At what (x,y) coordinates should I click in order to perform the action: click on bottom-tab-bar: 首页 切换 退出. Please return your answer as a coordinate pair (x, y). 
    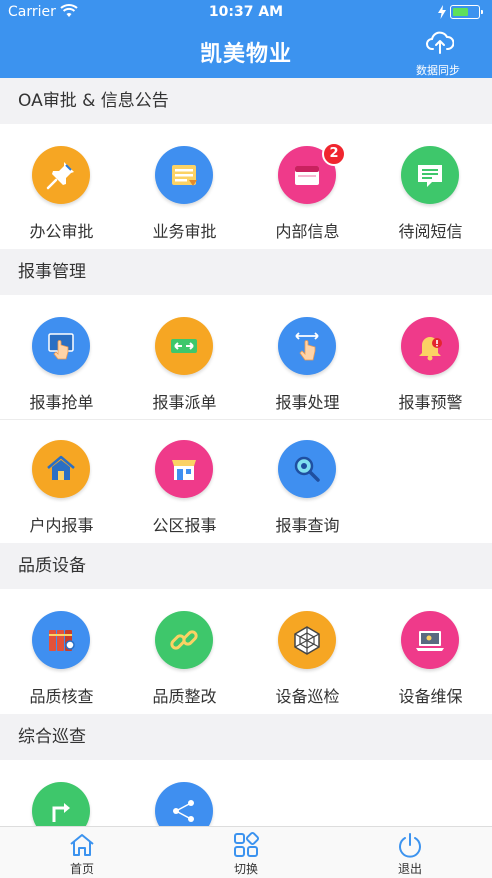
    Looking at the image, I should click on (246, 852).